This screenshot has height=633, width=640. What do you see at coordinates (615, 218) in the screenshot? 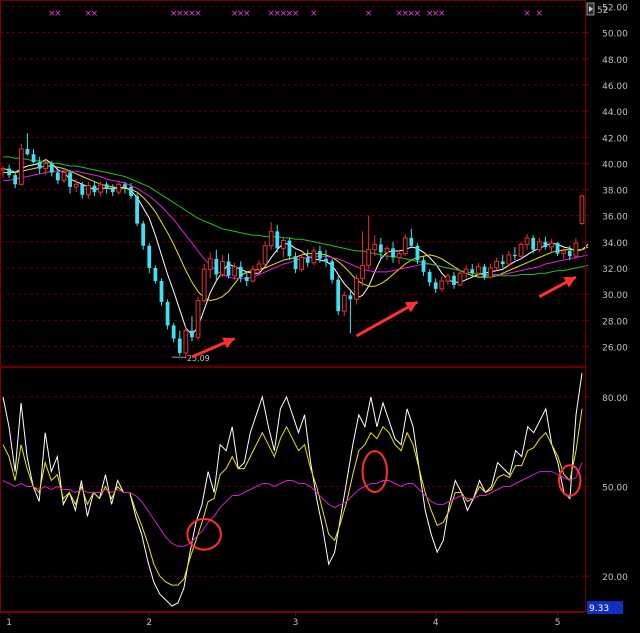
I see `price-tick-label: 36.00` at bounding box center [615, 218].